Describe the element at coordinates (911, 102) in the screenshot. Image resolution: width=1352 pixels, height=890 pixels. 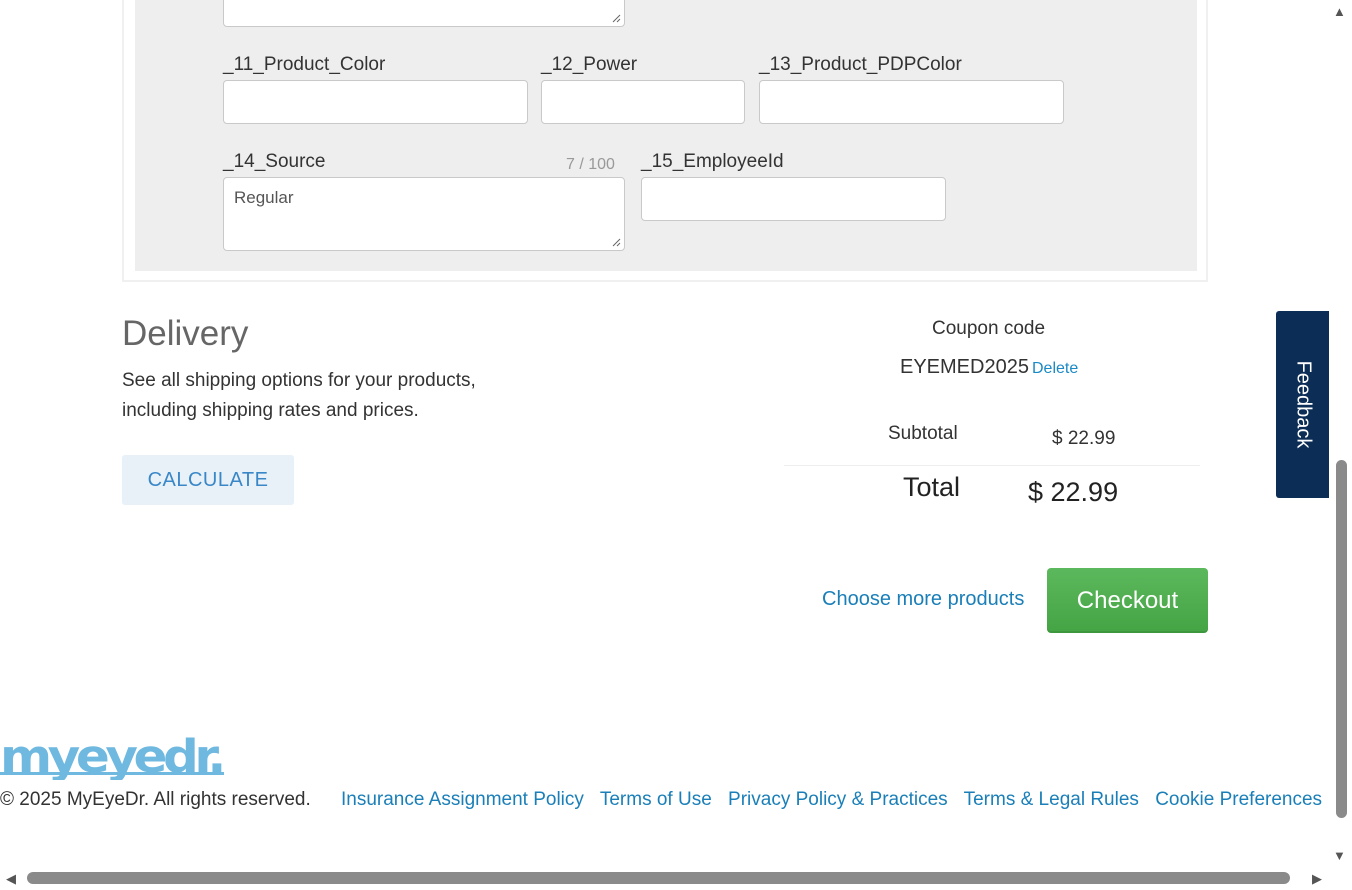
I see `product-pdpcolor-input` at that location.